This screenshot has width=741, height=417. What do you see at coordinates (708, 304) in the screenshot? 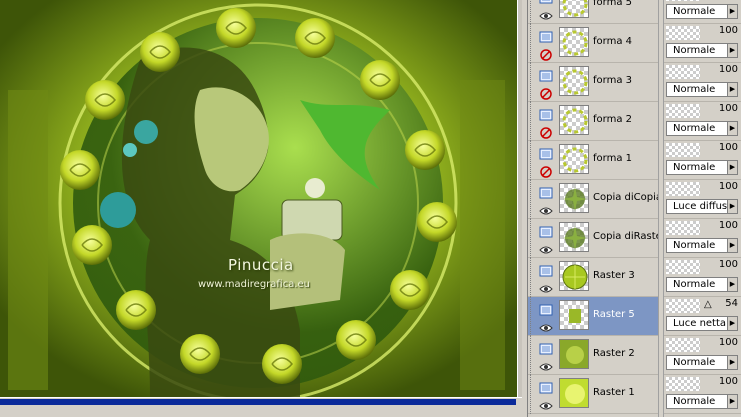
I see `slider-thumb-icon: △` at bounding box center [708, 304].